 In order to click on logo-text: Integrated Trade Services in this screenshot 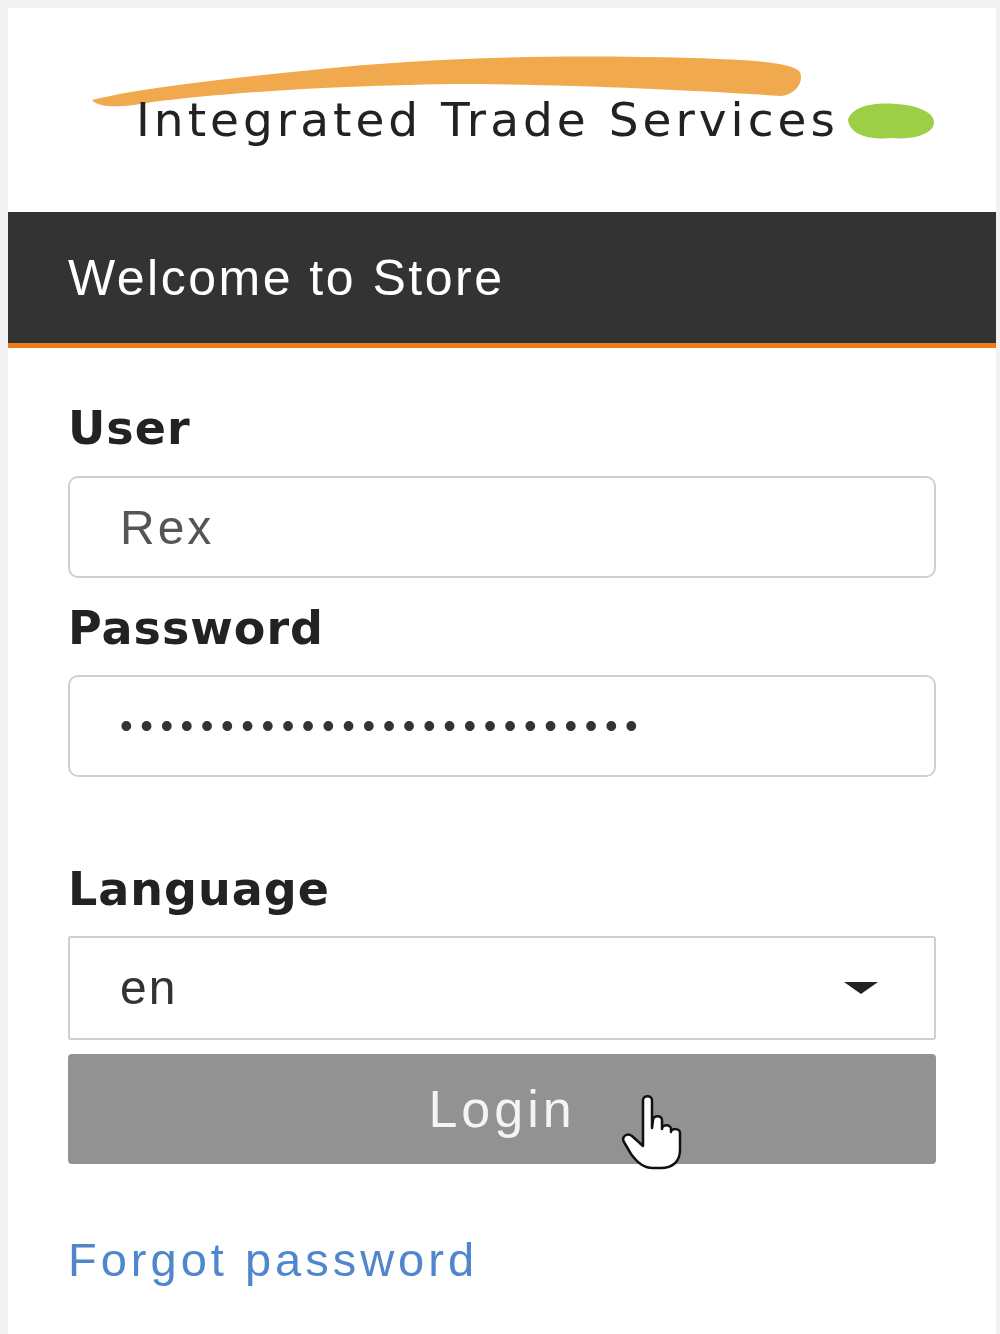, I will do `click(487, 120)`.